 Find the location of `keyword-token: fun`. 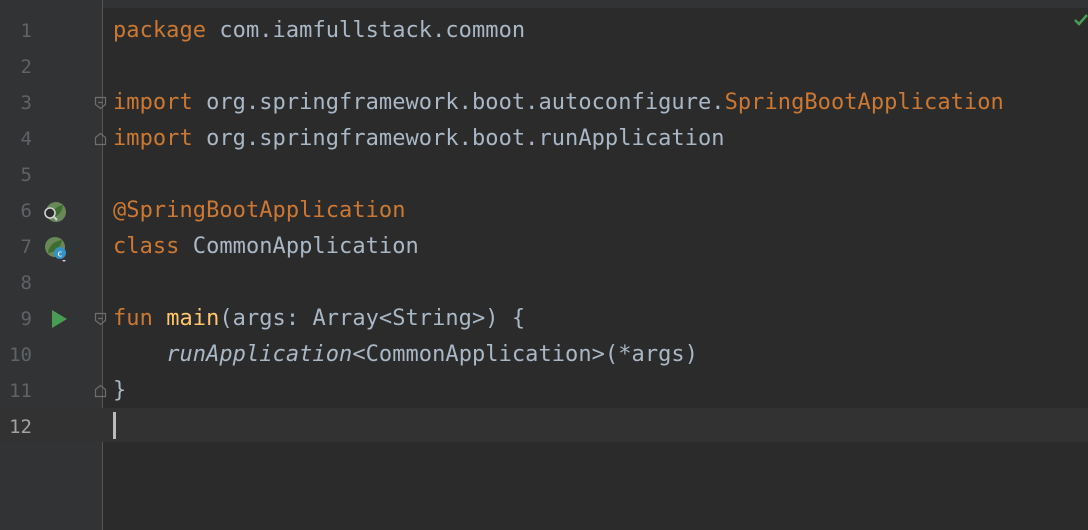

keyword-token: fun is located at coordinates (133, 318).